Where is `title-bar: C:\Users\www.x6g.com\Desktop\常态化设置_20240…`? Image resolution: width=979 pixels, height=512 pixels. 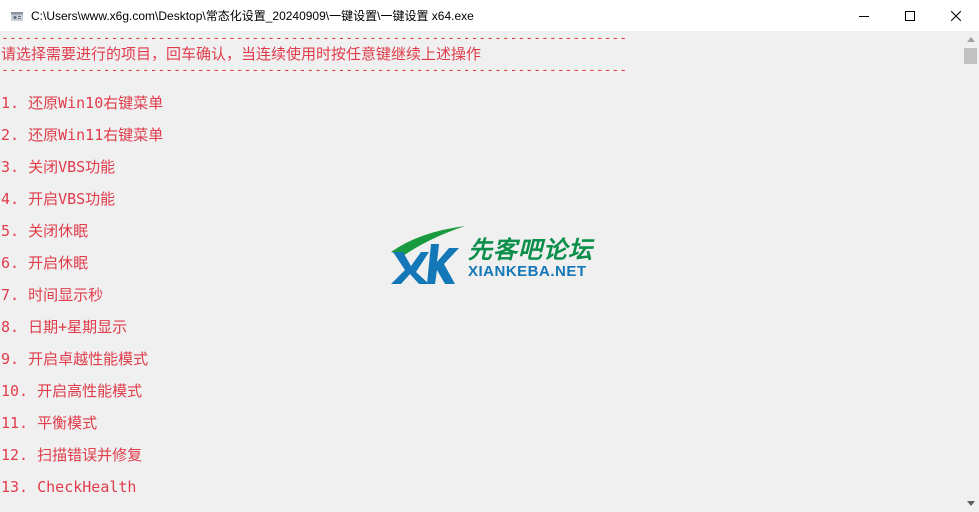 title-bar: C:\Users\www.x6g.com\Desktop\常态化设置_20240… is located at coordinates (489, 15).